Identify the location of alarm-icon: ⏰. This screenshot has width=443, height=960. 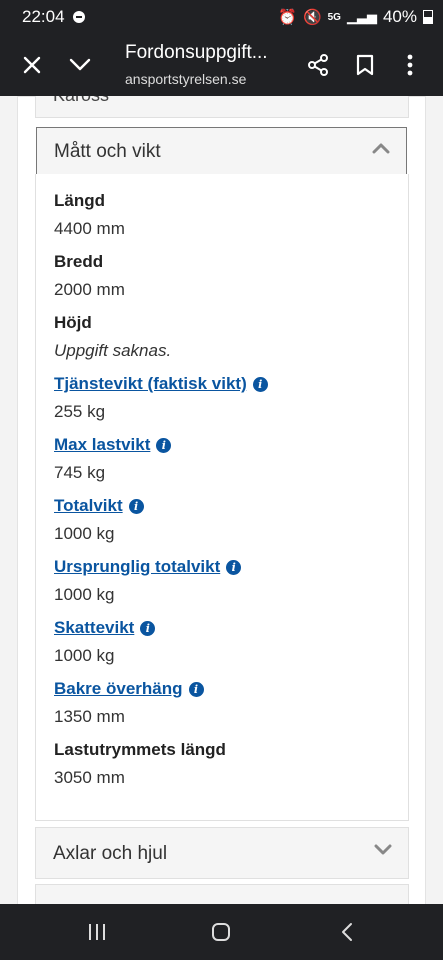
(287, 17).